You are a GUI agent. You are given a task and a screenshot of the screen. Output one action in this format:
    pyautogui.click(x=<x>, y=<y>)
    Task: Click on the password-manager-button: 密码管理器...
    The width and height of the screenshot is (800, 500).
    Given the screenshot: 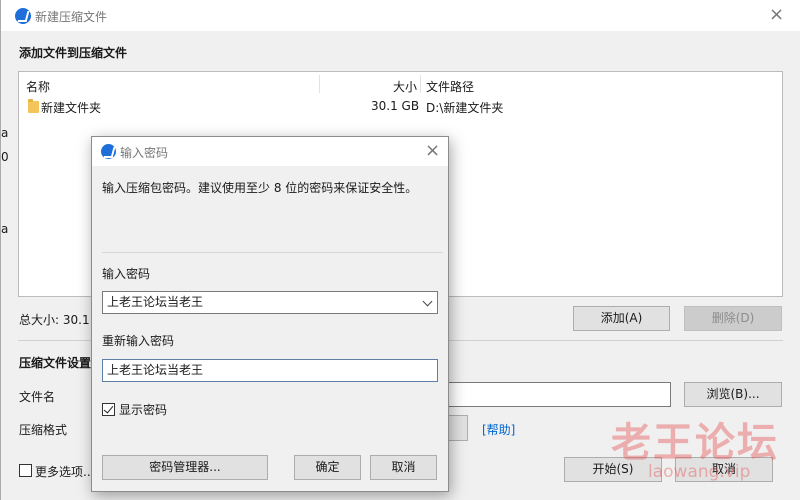 What is the action you would take?
    pyautogui.click(x=185, y=467)
    